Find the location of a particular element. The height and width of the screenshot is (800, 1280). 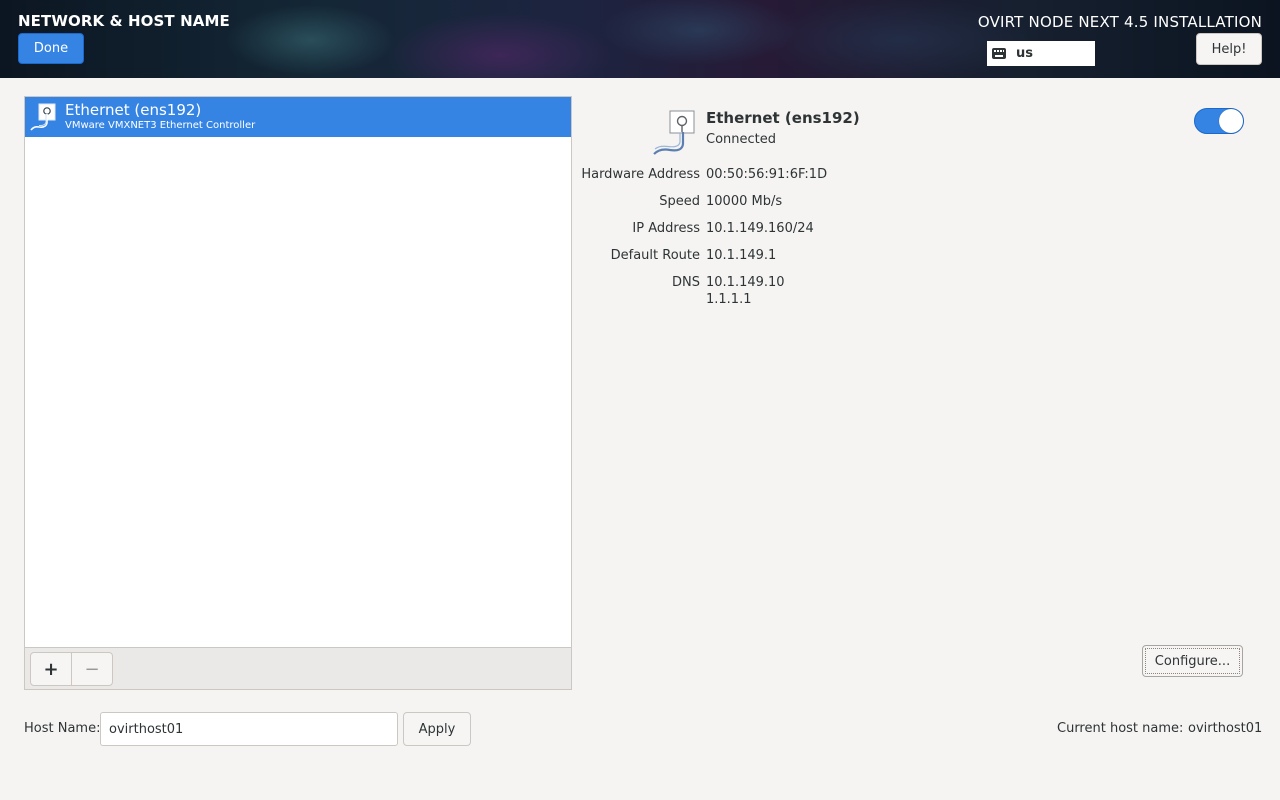

hardware-address-value: 00:50:56:91:6F:1D is located at coordinates (767, 174).